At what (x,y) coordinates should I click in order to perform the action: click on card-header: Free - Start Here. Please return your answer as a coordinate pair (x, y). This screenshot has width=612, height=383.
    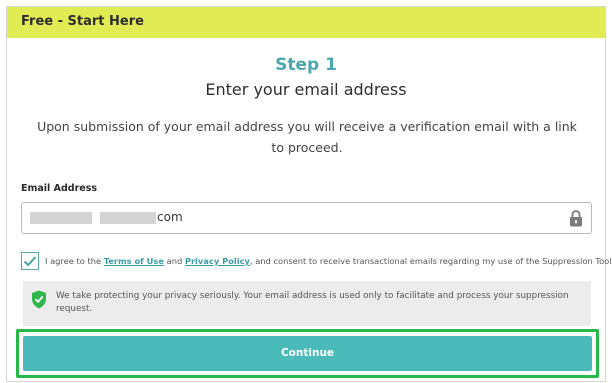
    Looking at the image, I should click on (306, 22).